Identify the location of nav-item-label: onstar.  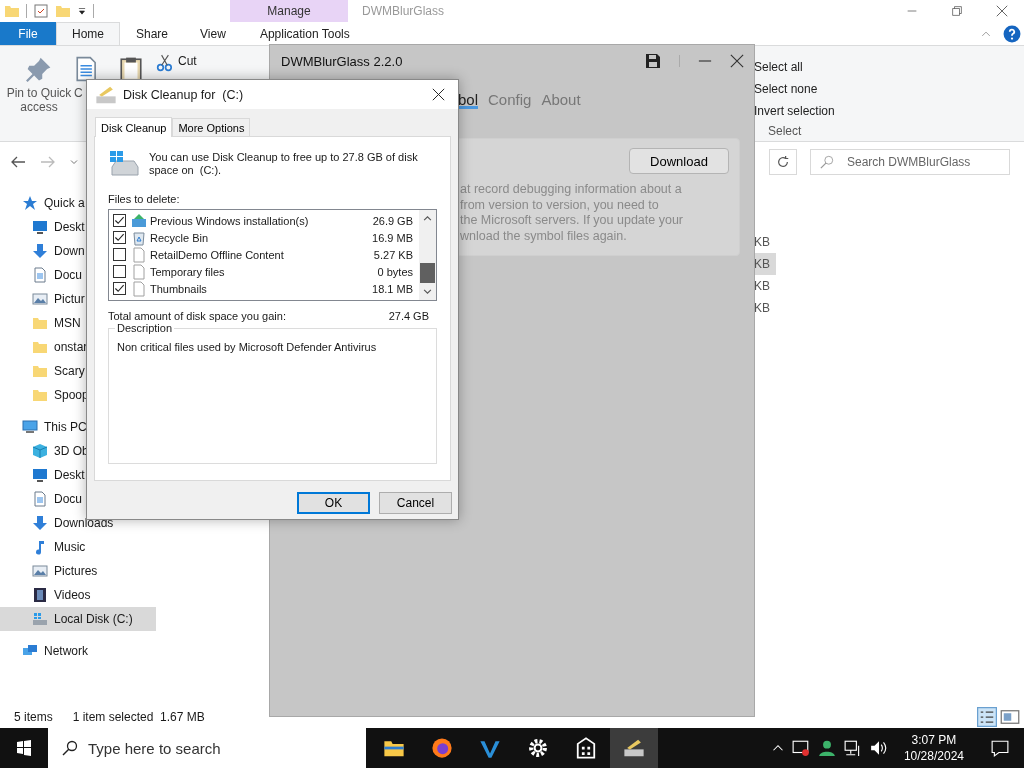
(71, 347).